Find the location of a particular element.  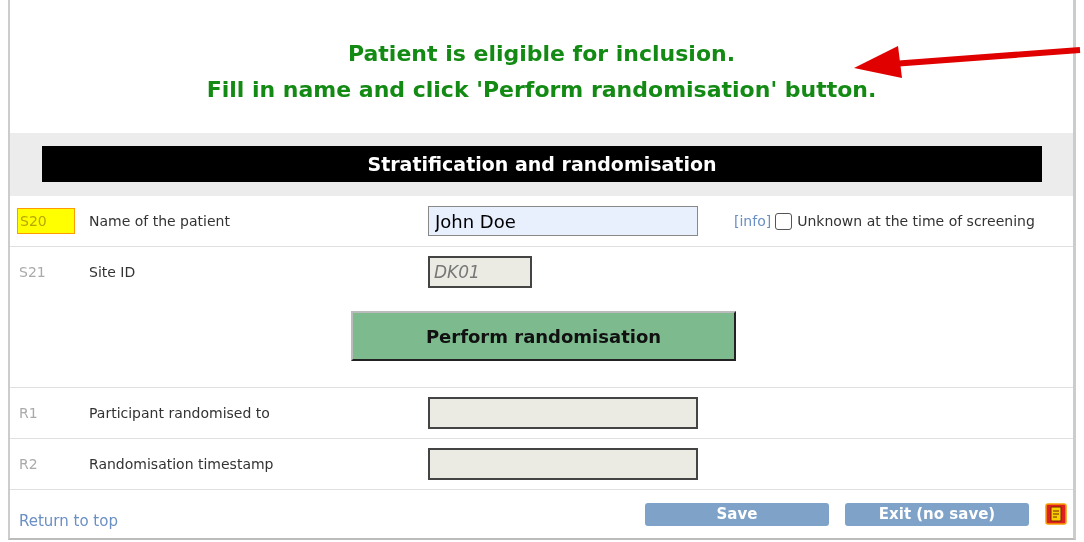

checkbox-label: Unknown at the time of screening is located at coordinates (916, 221).